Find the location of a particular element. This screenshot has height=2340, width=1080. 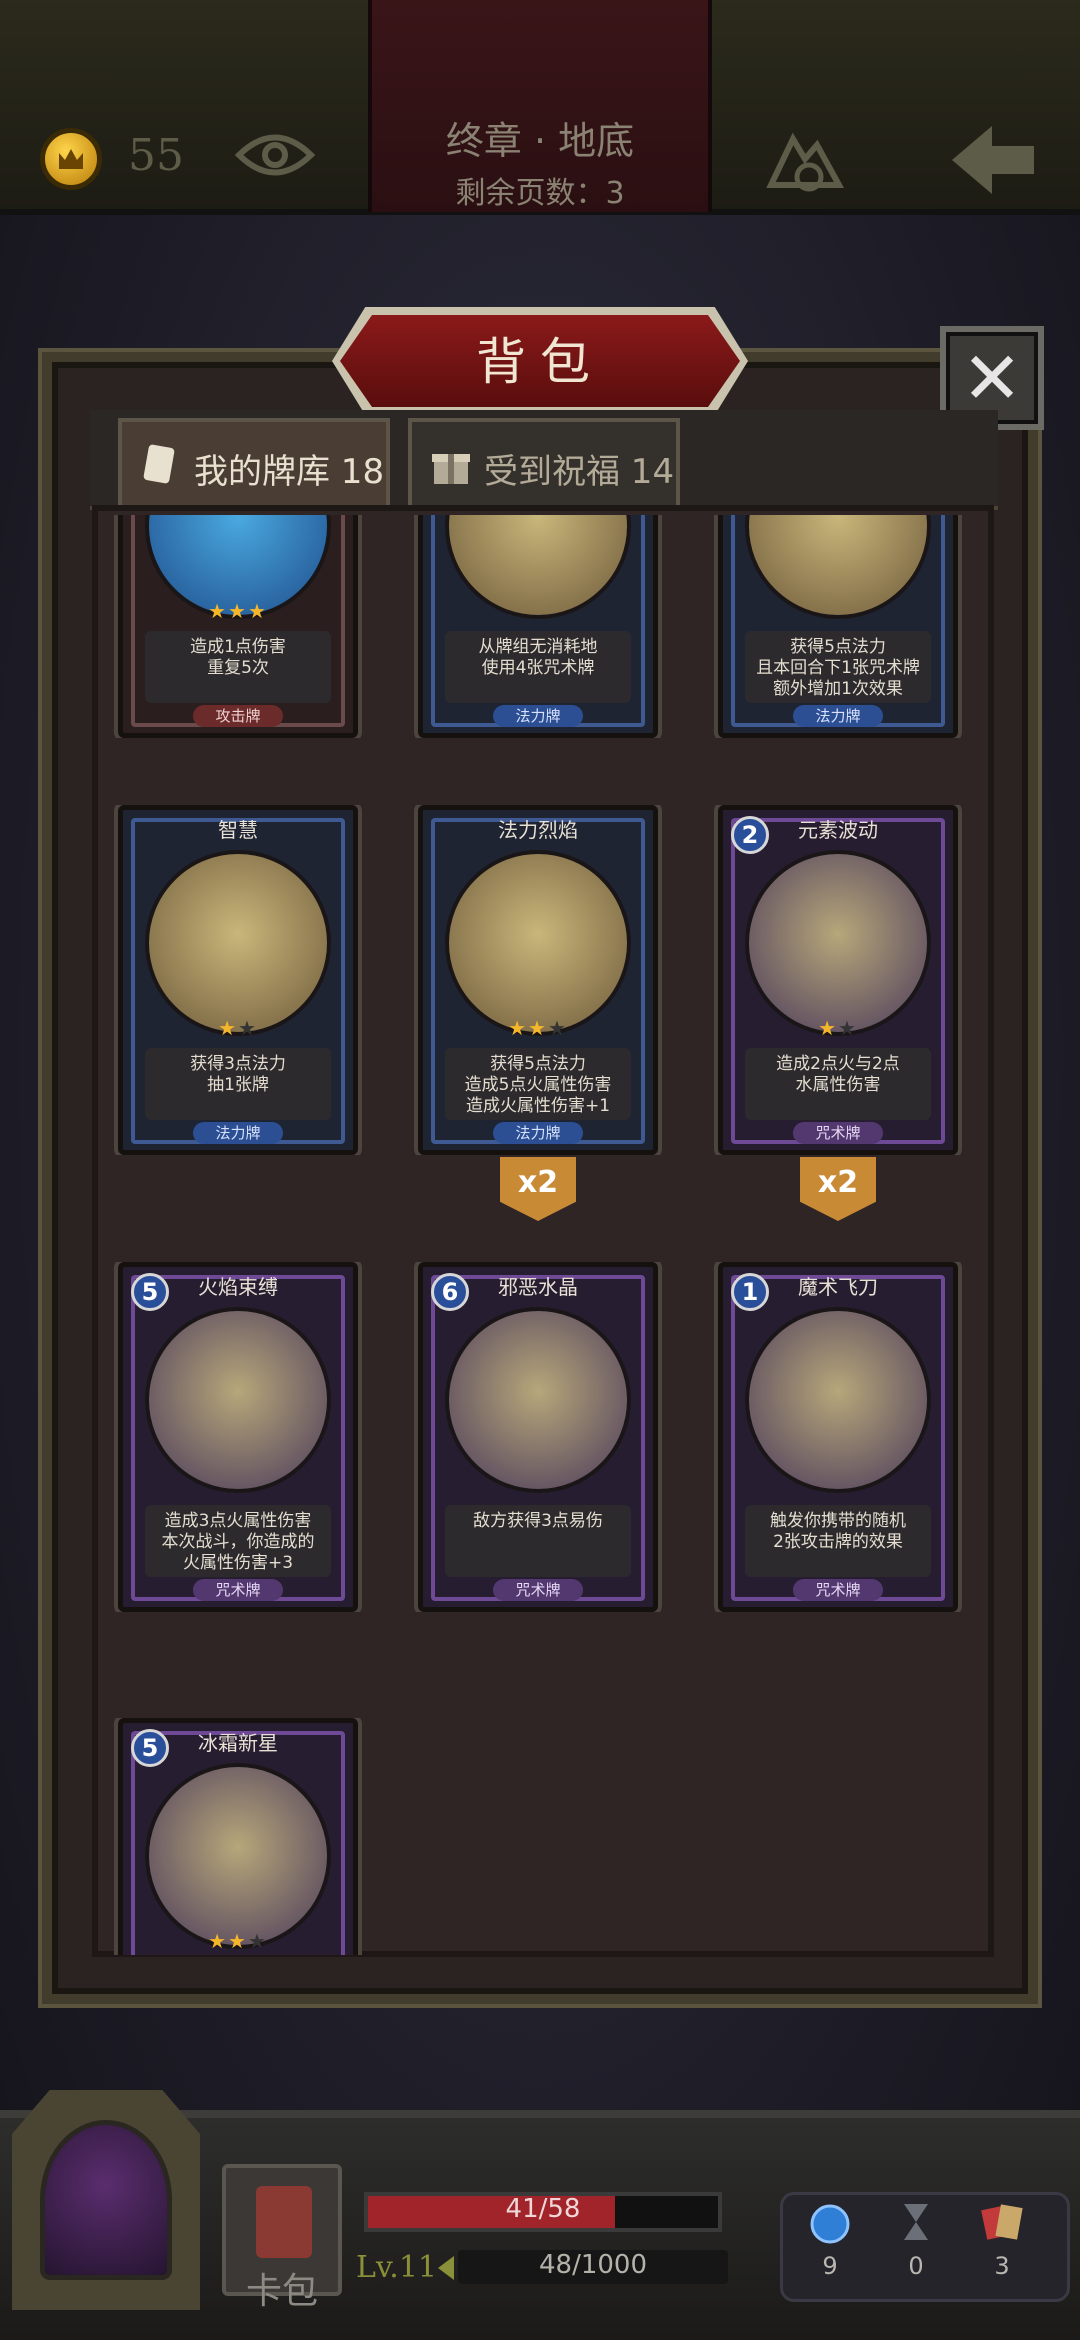

card-description: 获得5点法力 且本回合下1张咒术牌 额外增加1次效果 is located at coordinates (838, 667).